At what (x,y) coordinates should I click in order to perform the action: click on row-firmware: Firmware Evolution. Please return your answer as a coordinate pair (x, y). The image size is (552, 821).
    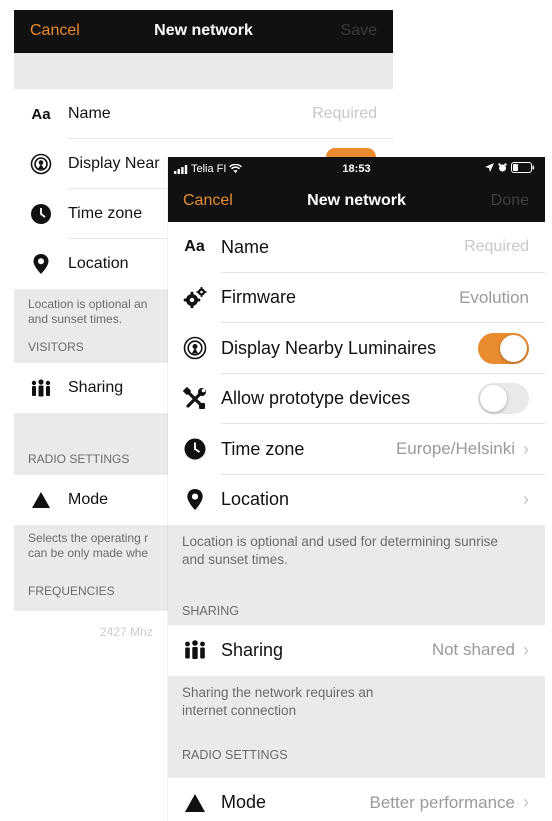
    Looking at the image, I should click on (356, 297).